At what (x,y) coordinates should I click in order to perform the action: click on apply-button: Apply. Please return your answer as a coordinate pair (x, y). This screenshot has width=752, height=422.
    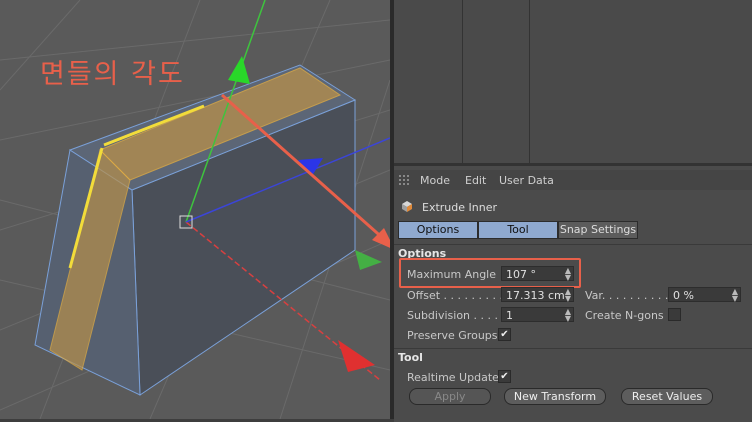
    Looking at the image, I should click on (450, 396).